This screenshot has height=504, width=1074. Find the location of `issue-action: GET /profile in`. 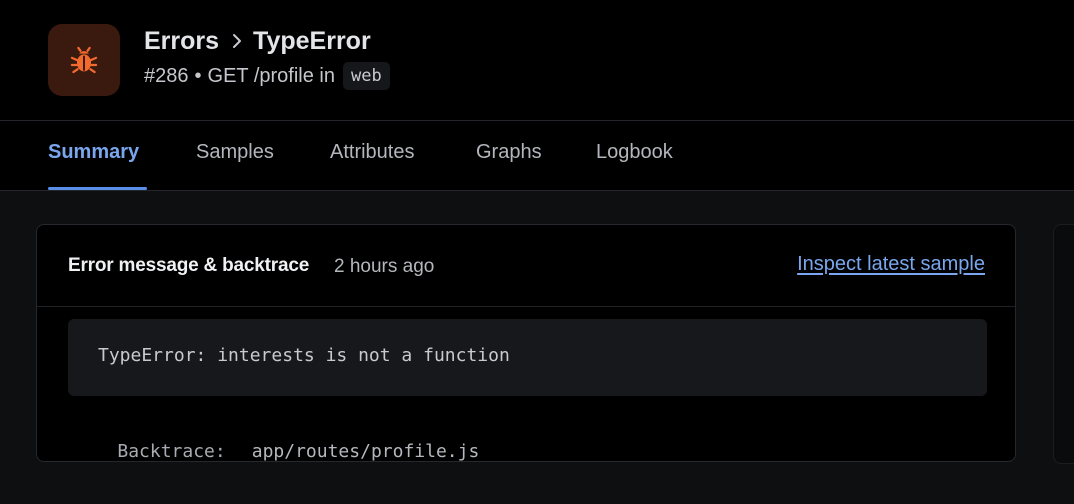

issue-action: GET /profile in is located at coordinates (271, 75).